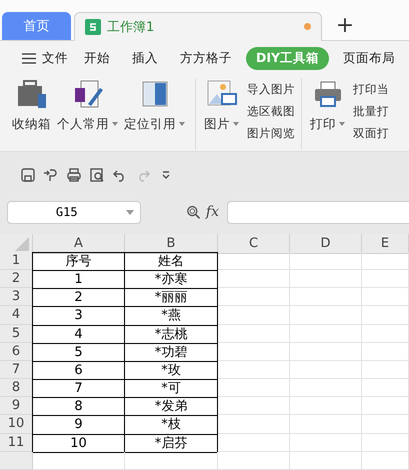  What do you see at coordinates (79, 244) in the screenshot?
I see `column-header: A` at bounding box center [79, 244].